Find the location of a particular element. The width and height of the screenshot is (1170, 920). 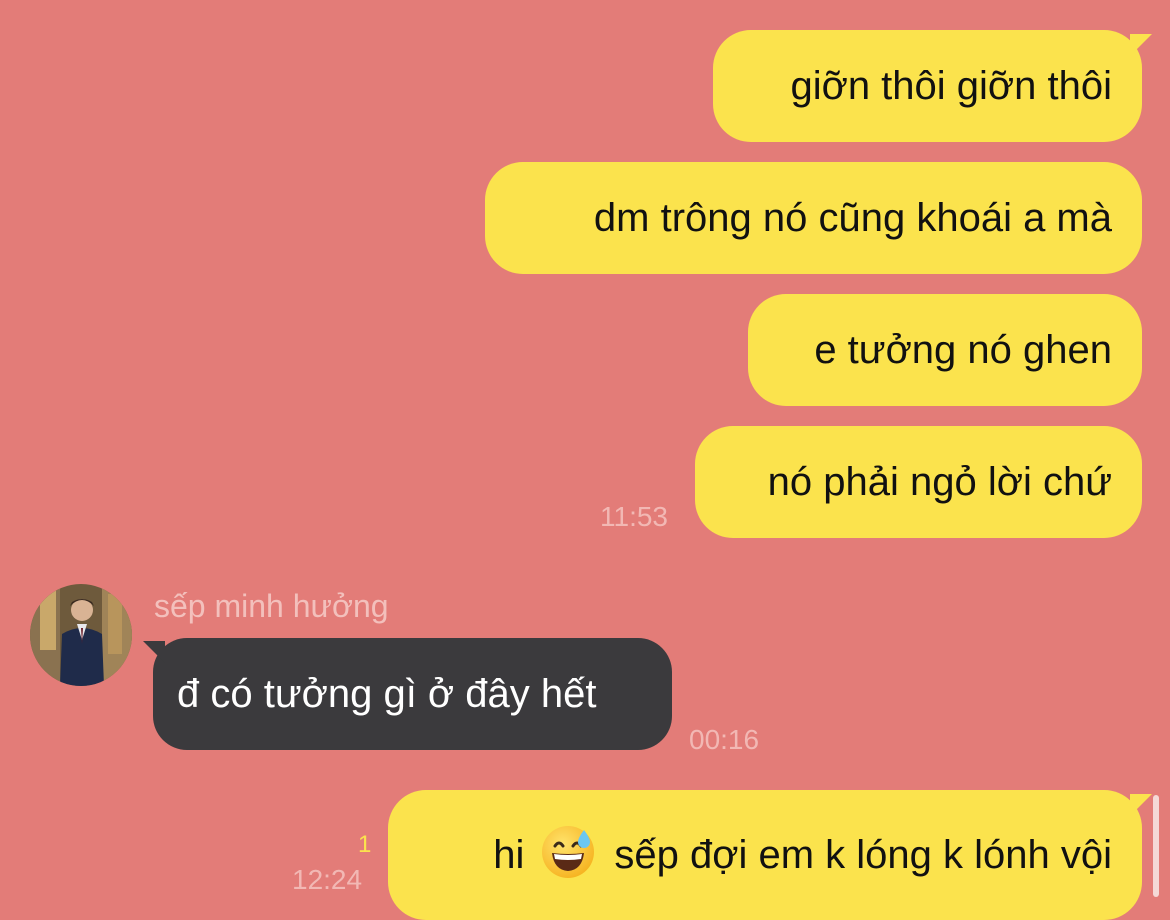

message-text: dm trông nó cũng khoái a mà is located at coordinates (852, 218).